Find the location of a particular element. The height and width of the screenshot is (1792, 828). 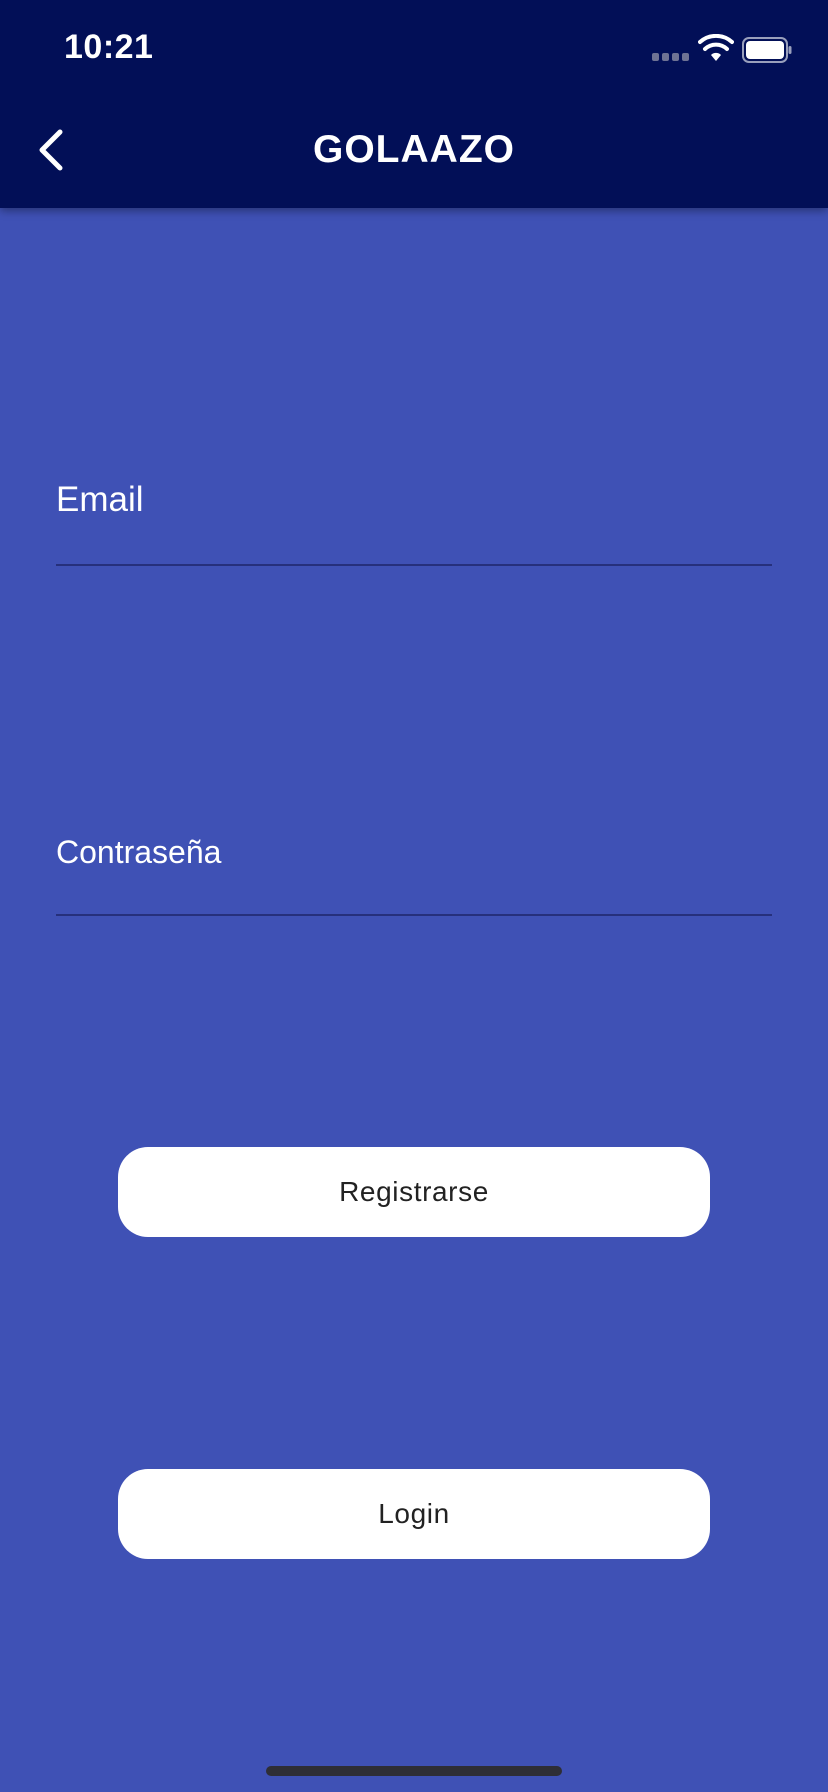

app-bar: 10:21 GOLAAZO is located at coordinates (414, 104).